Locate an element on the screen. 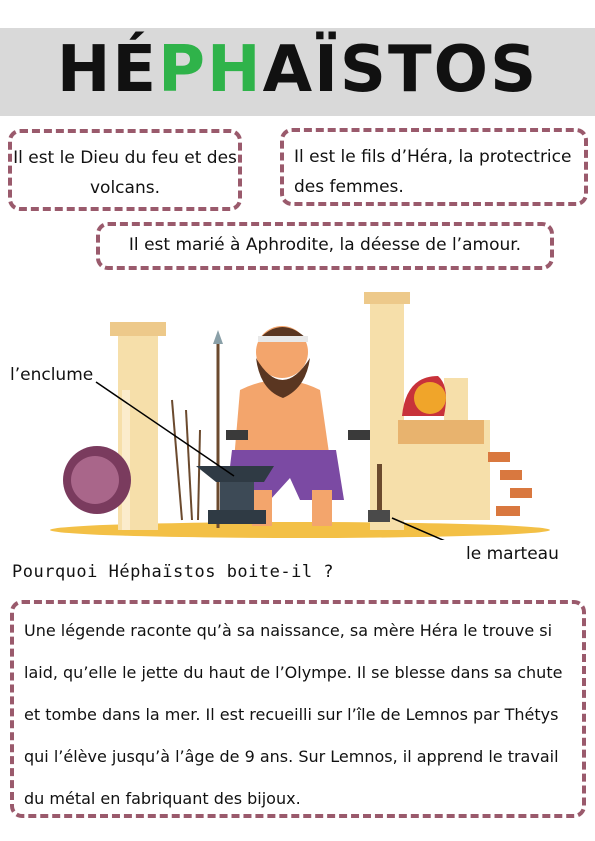 Image resolution: width=595 pixels, height=841 pixels. page-title: HÉPHAÏSTOS is located at coordinates (297, 70).